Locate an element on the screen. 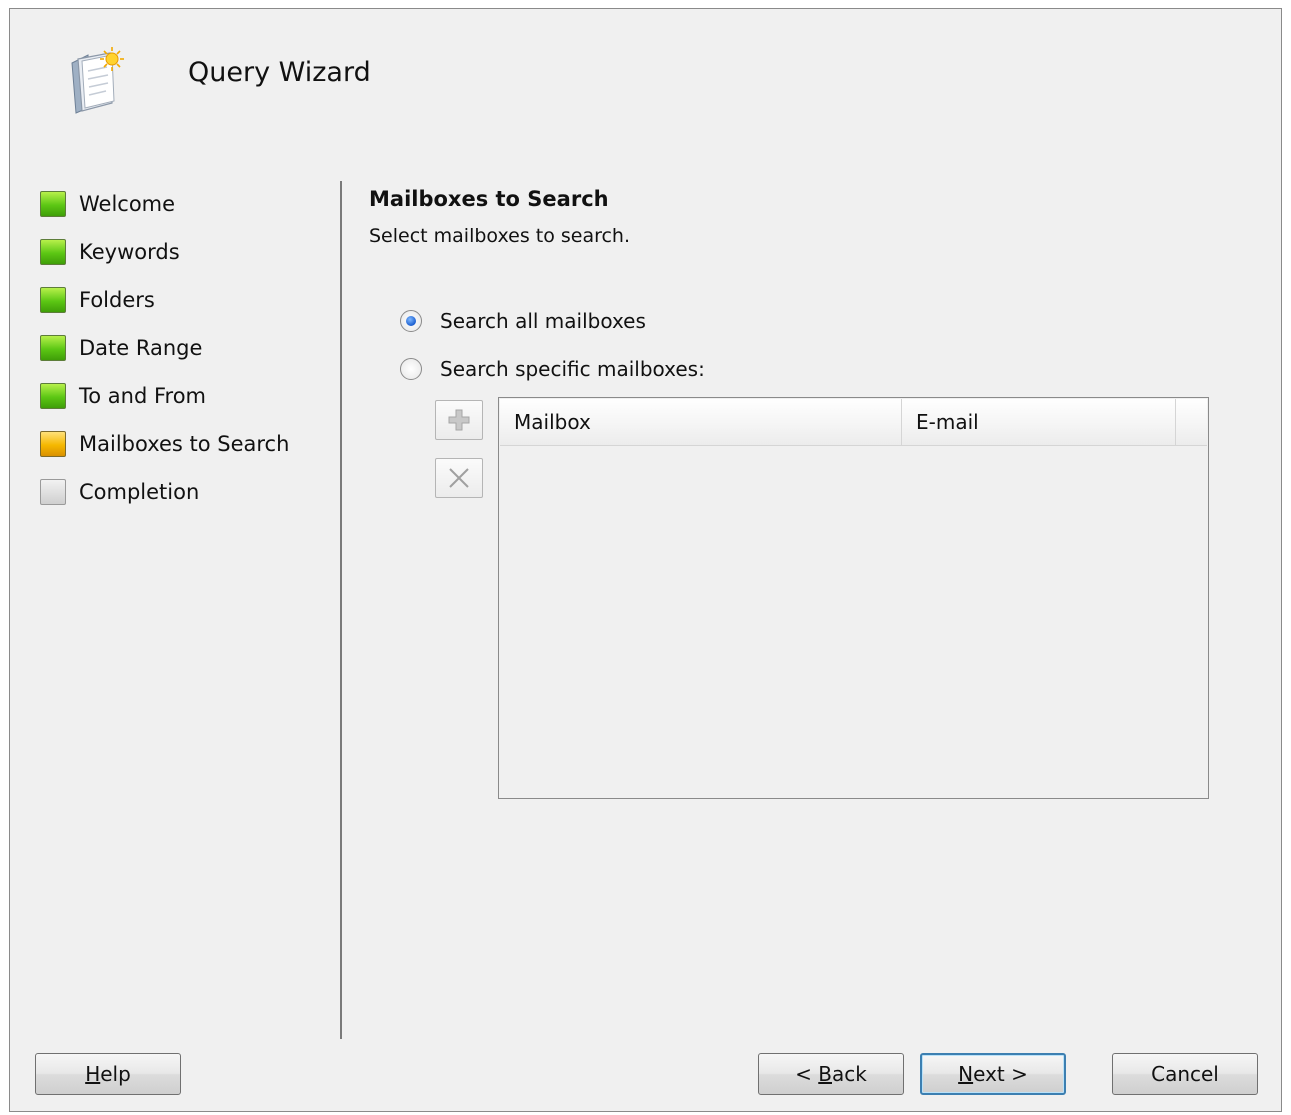 The height and width of the screenshot is (1115, 1291). section-title: Mailboxes to Search is located at coordinates (489, 199).